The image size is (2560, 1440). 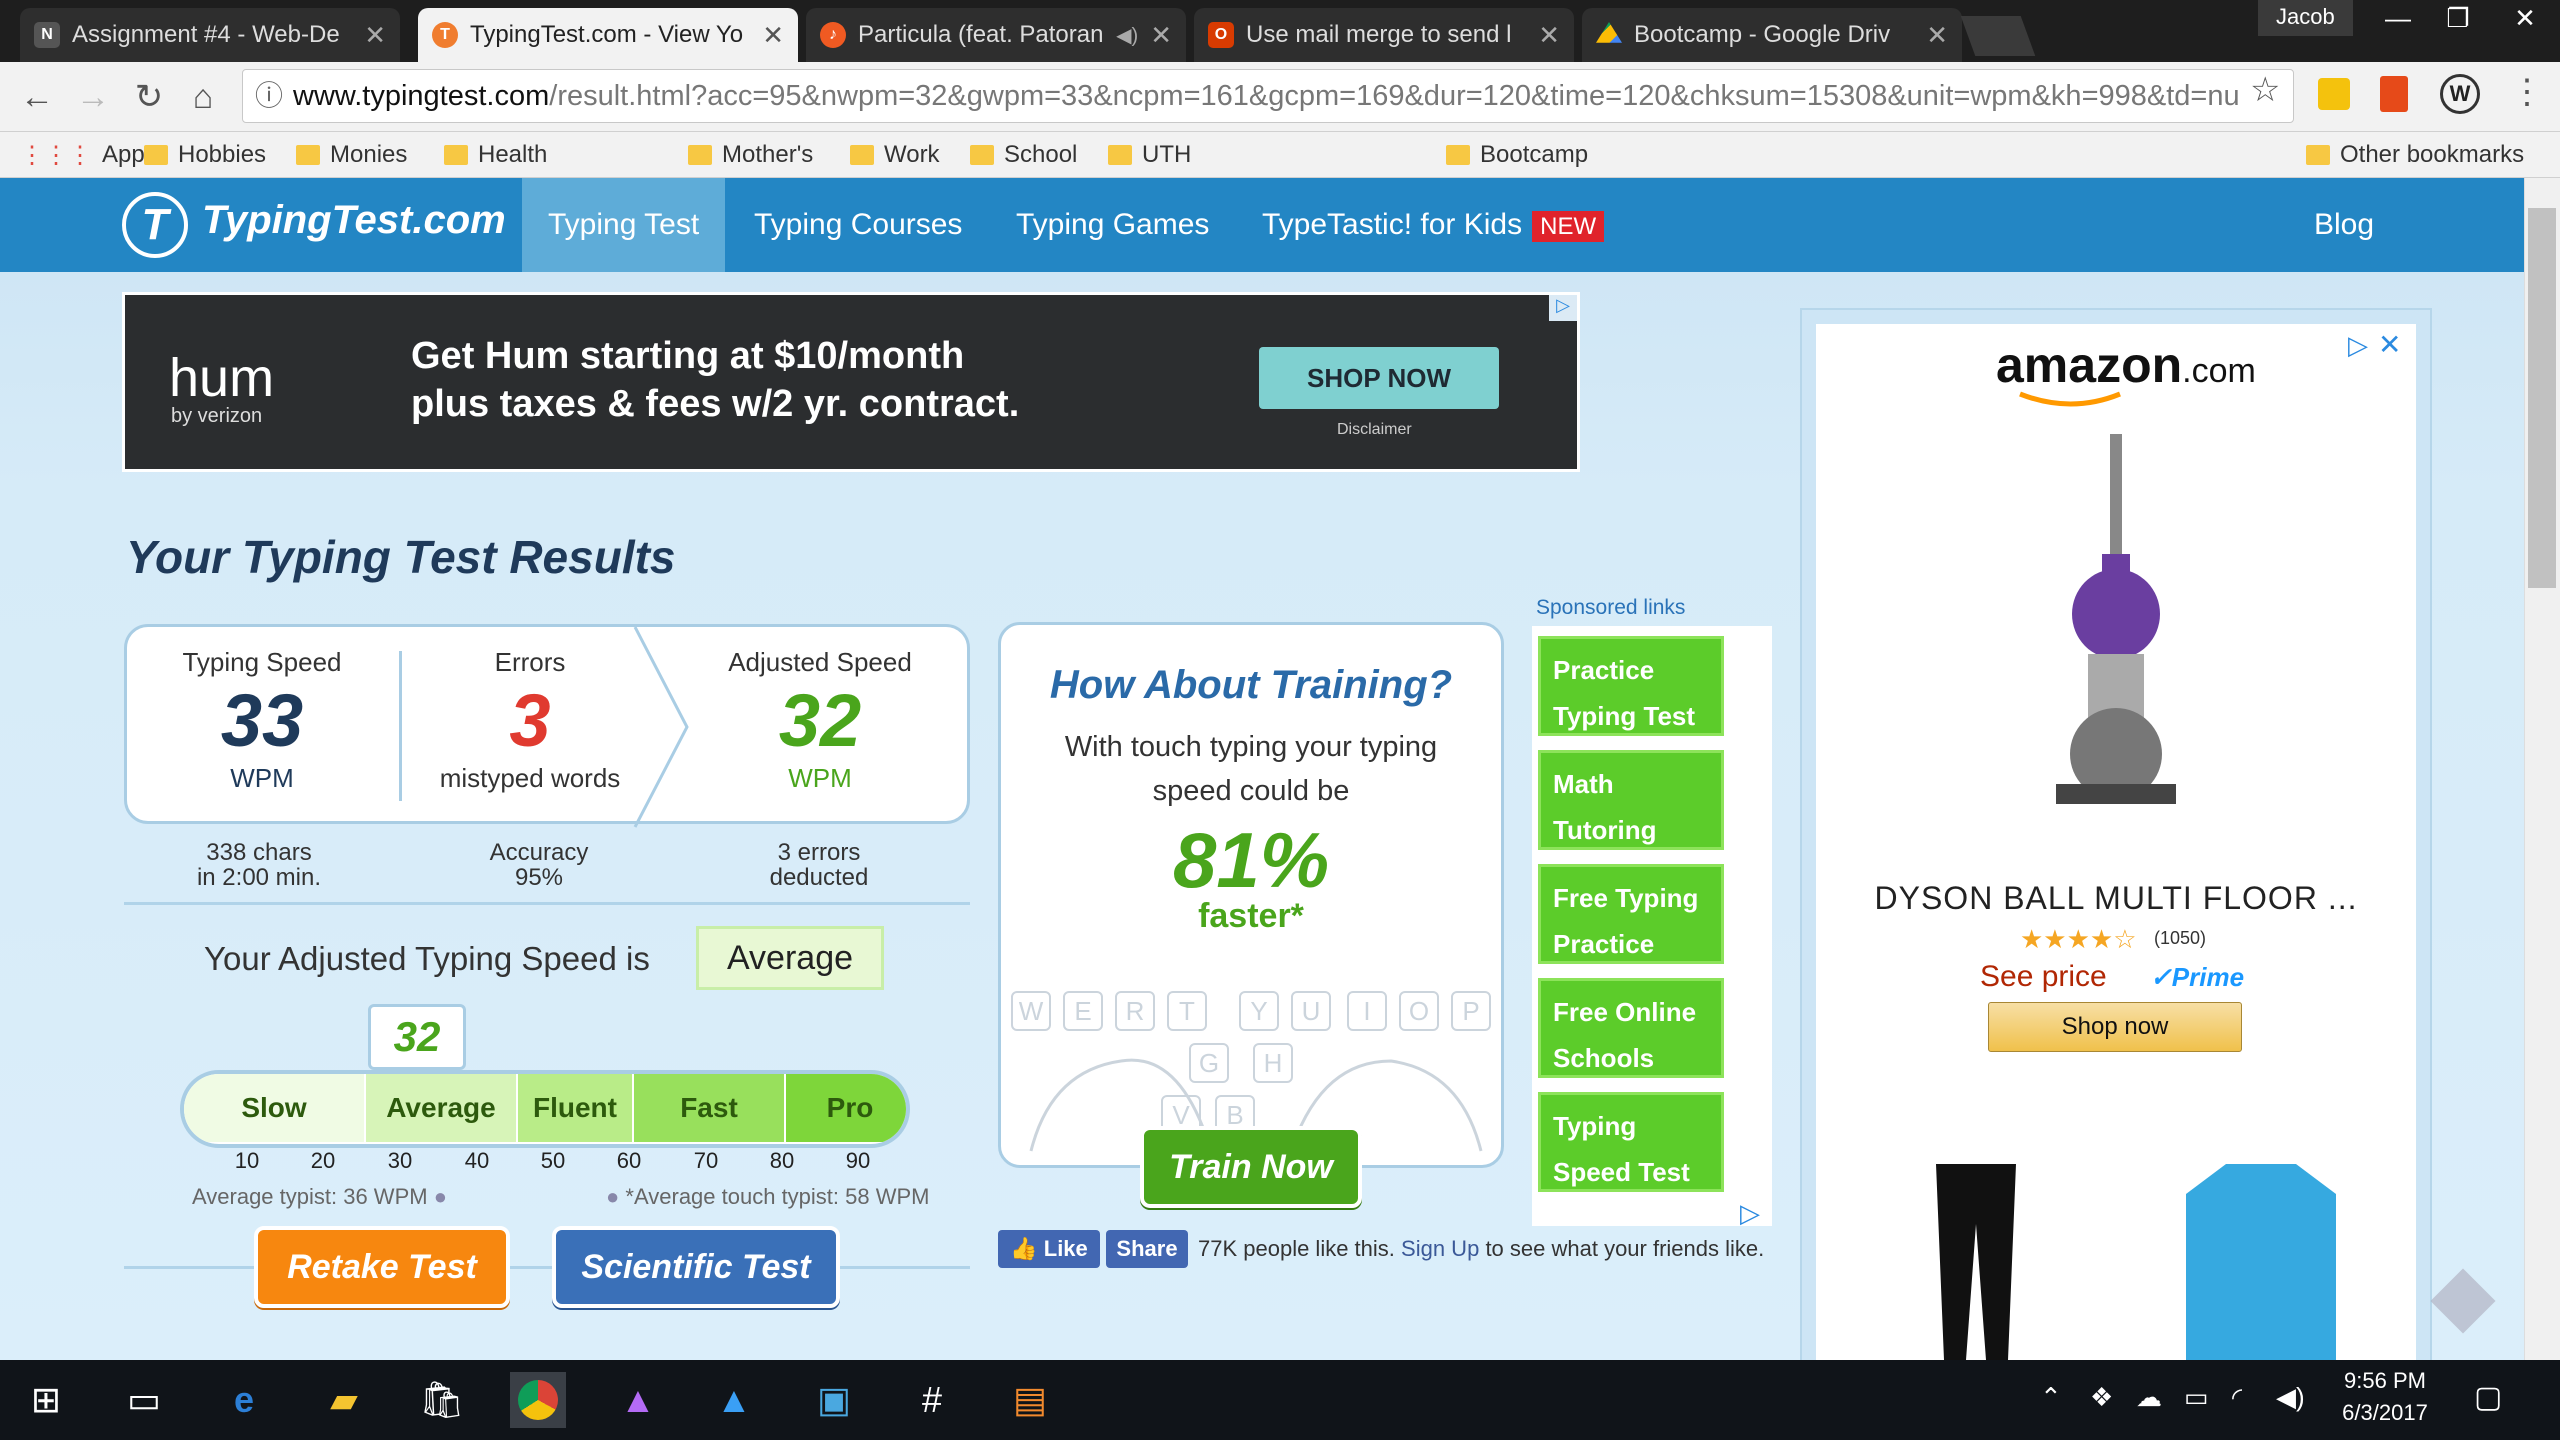 What do you see at coordinates (2398, 18) in the screenshot?
I see `minimize-icon: —` at bounding box center [2398, 18].